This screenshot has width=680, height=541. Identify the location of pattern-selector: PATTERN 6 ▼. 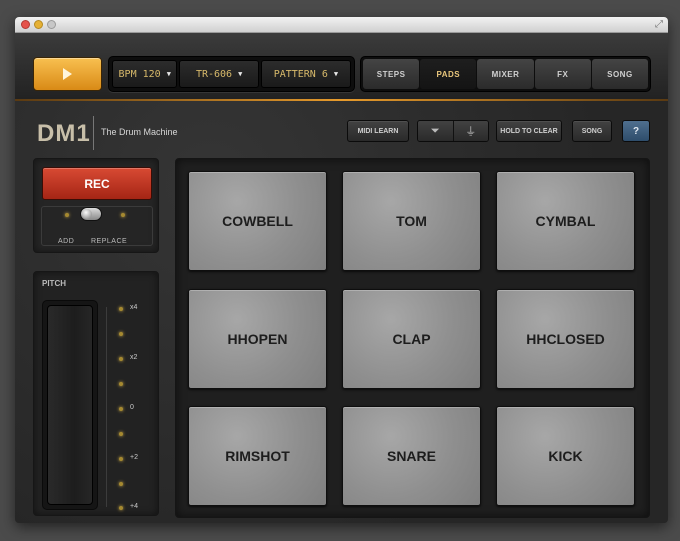
(306, 74).